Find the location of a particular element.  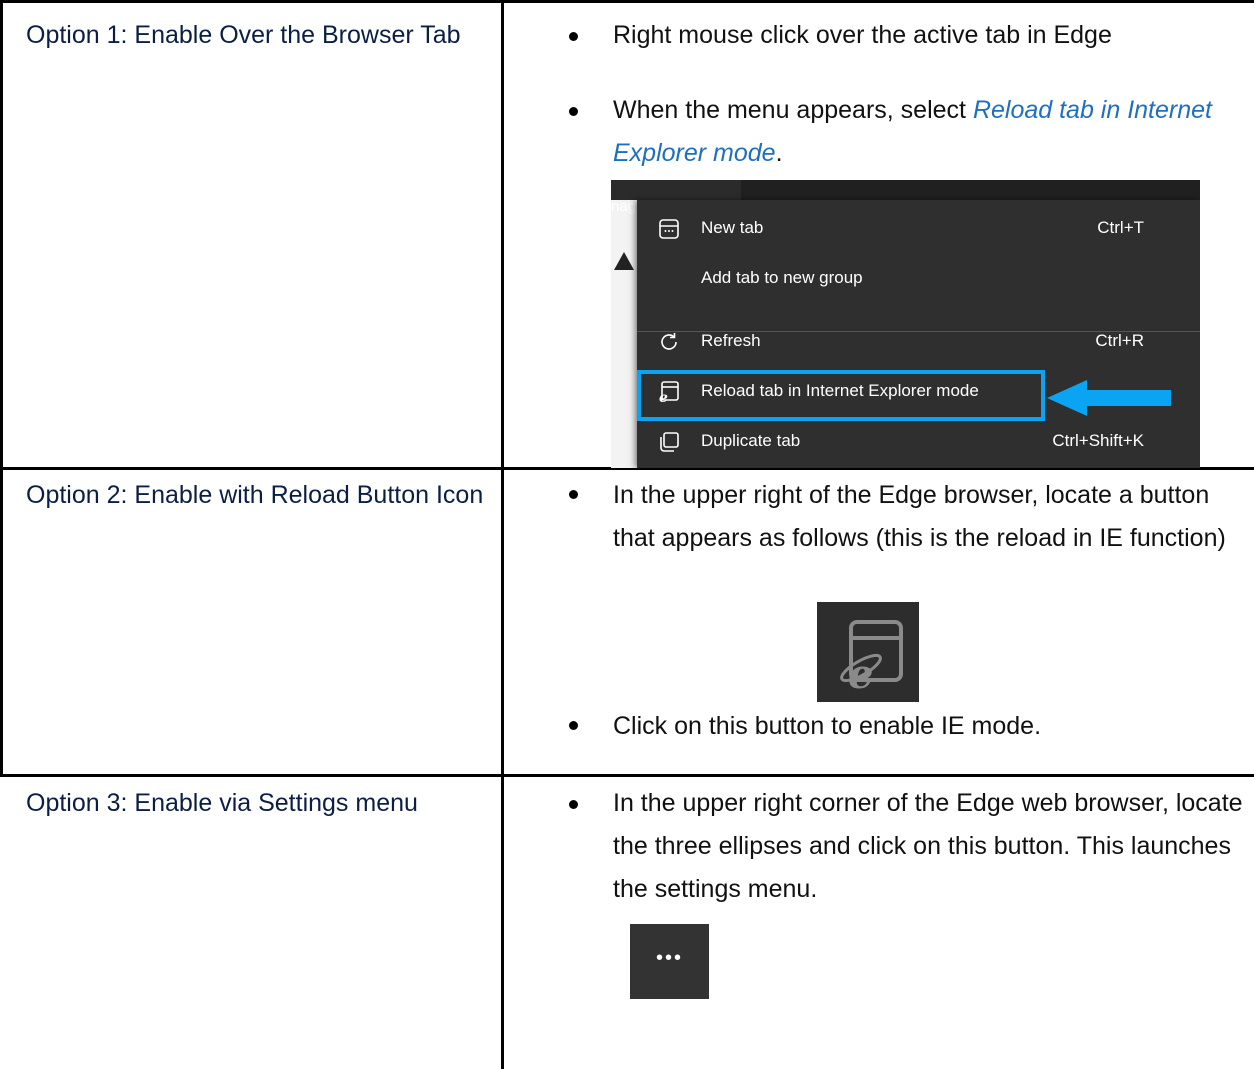

warning-icon is located at coordinates (624, 261).